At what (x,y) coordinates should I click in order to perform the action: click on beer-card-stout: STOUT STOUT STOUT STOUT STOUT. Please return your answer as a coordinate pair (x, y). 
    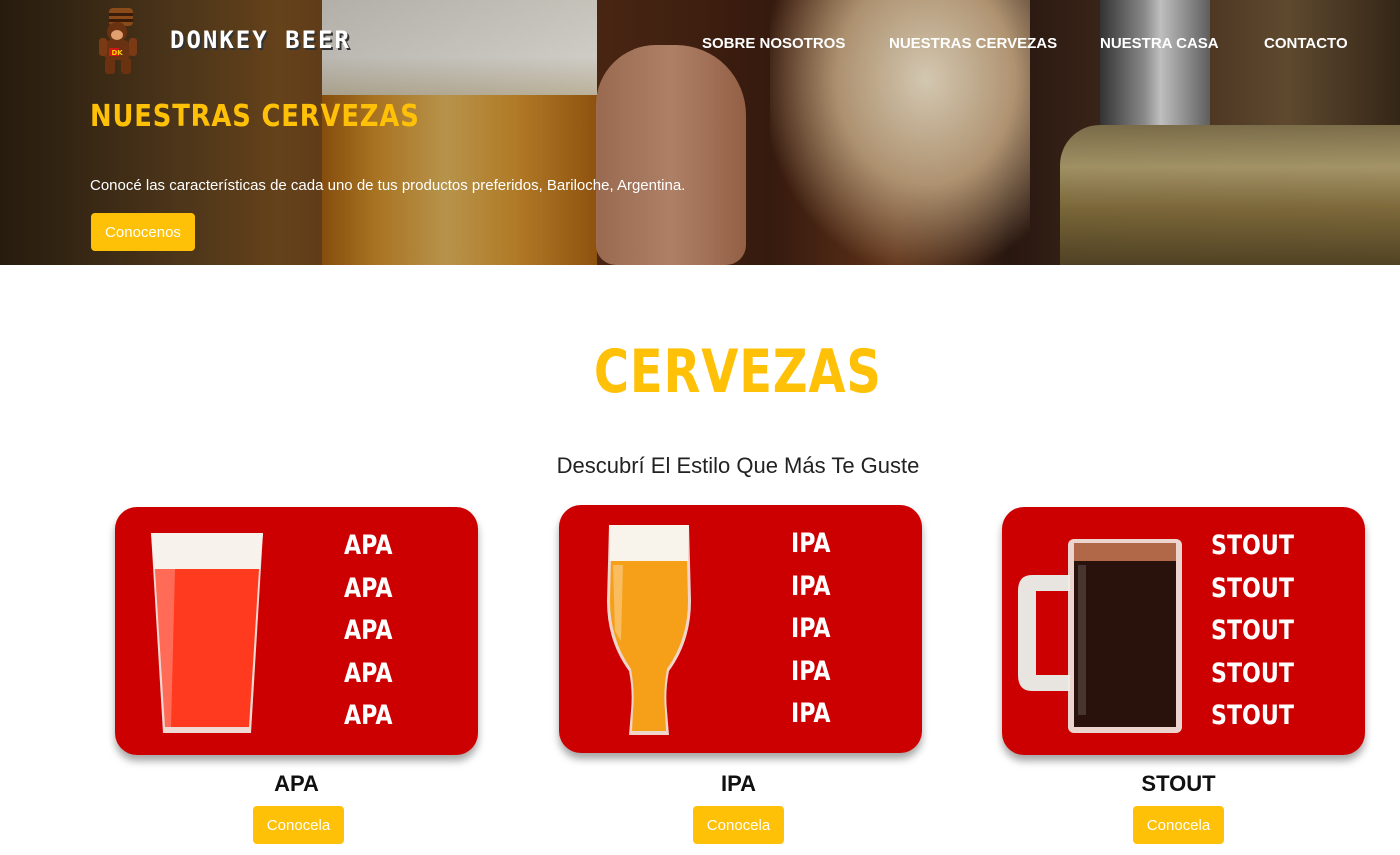
    Looking at the image, I should click on (1183, 631).